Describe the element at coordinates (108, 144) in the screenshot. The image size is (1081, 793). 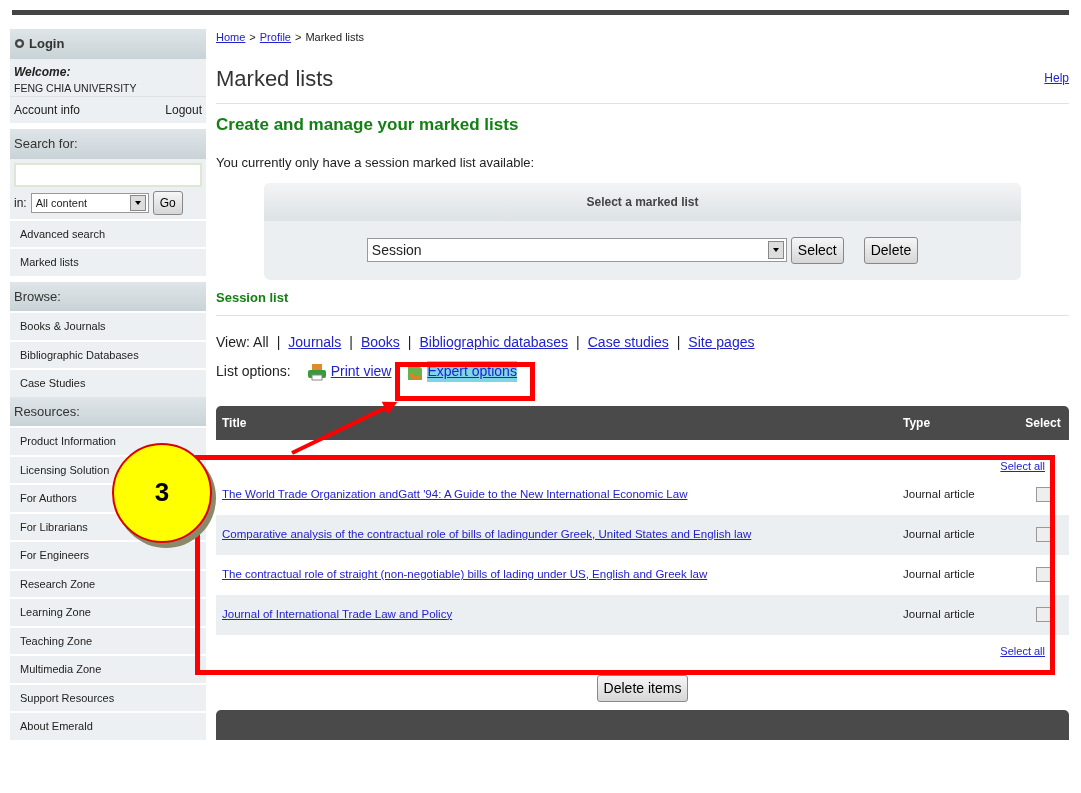
I see `search-heading: Search for:` at that location.